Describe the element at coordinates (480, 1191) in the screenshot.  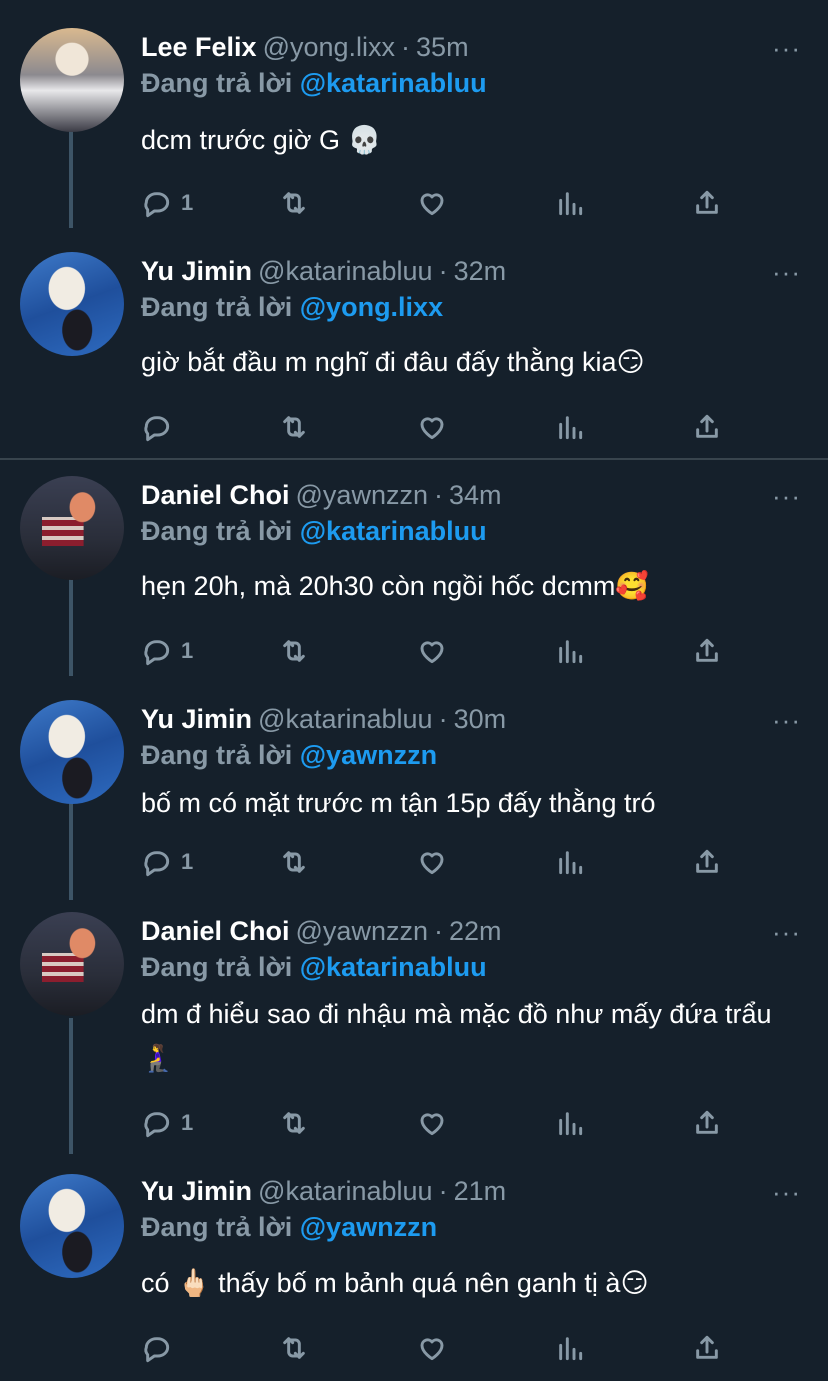
I see `timestamp: 21m` at that location.